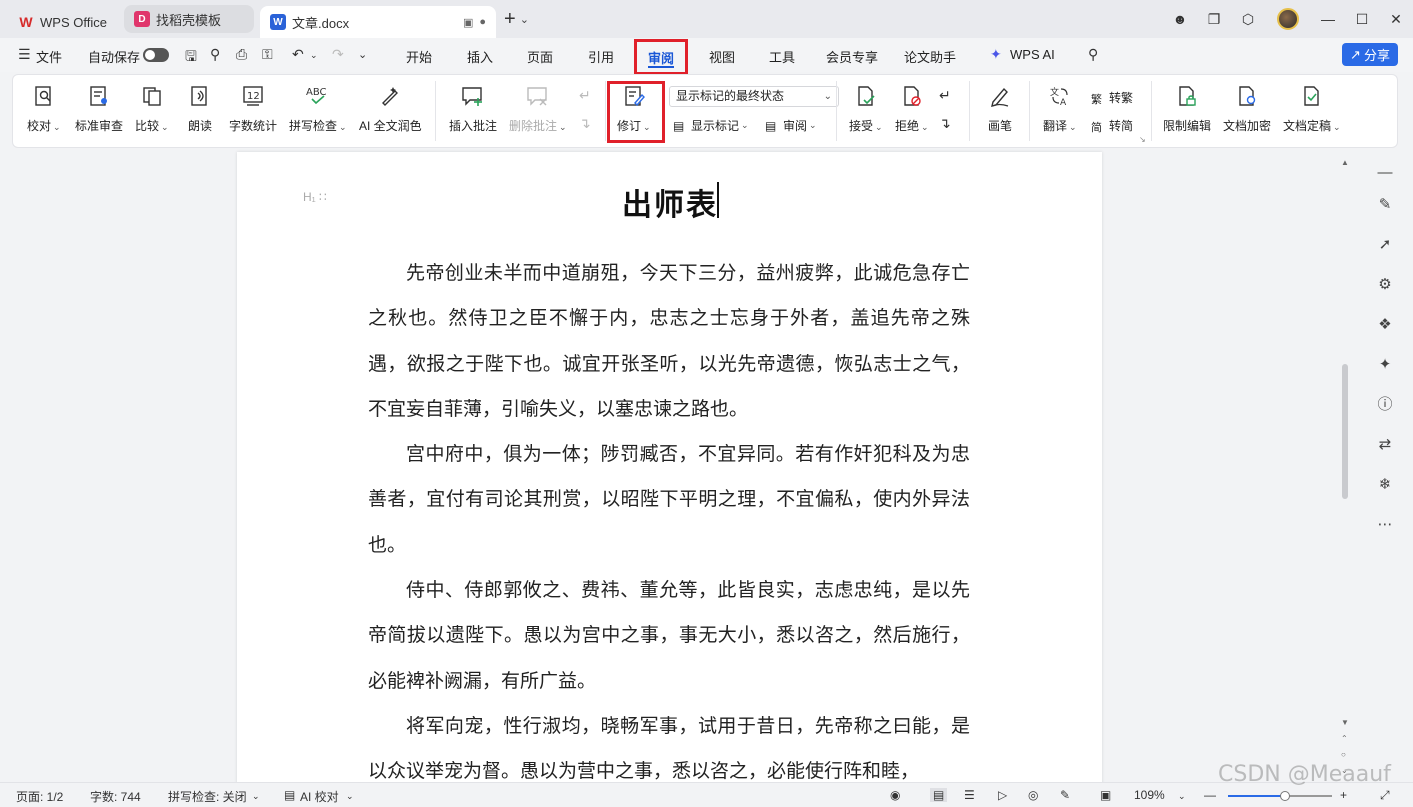  I want to click on maximize-icon: ☐, so click(1362, 19).